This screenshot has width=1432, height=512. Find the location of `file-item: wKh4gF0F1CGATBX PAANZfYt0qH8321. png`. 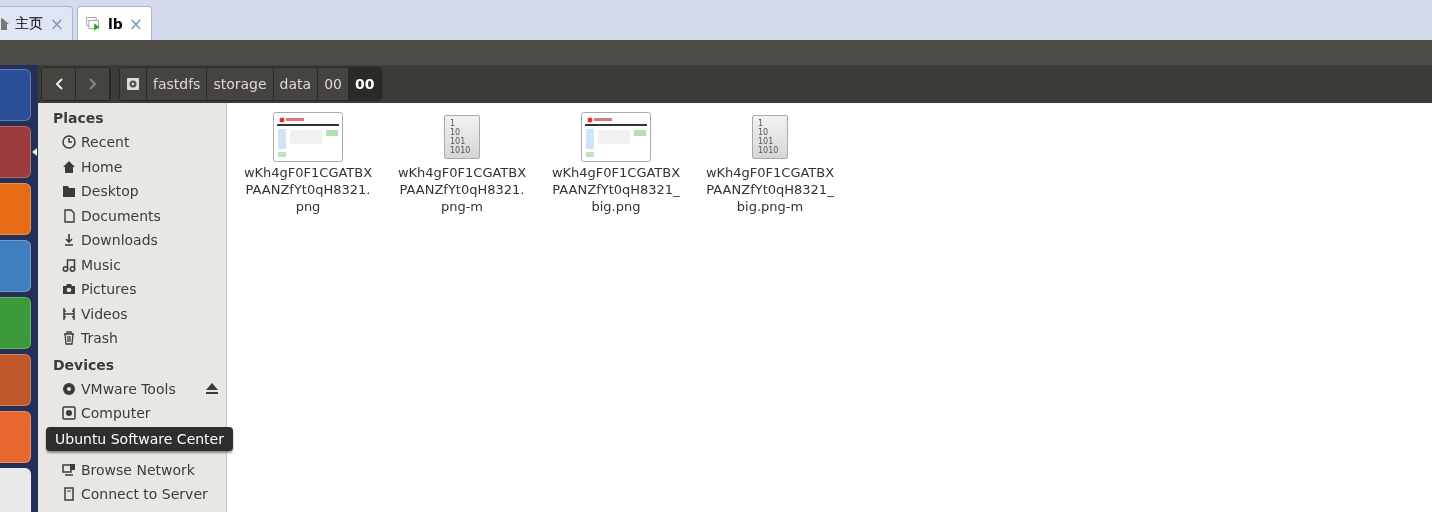

file-item: wKh4gF0F1CGATBX PAANZfYt0qH8321. png is located at coordinates (308, 163).